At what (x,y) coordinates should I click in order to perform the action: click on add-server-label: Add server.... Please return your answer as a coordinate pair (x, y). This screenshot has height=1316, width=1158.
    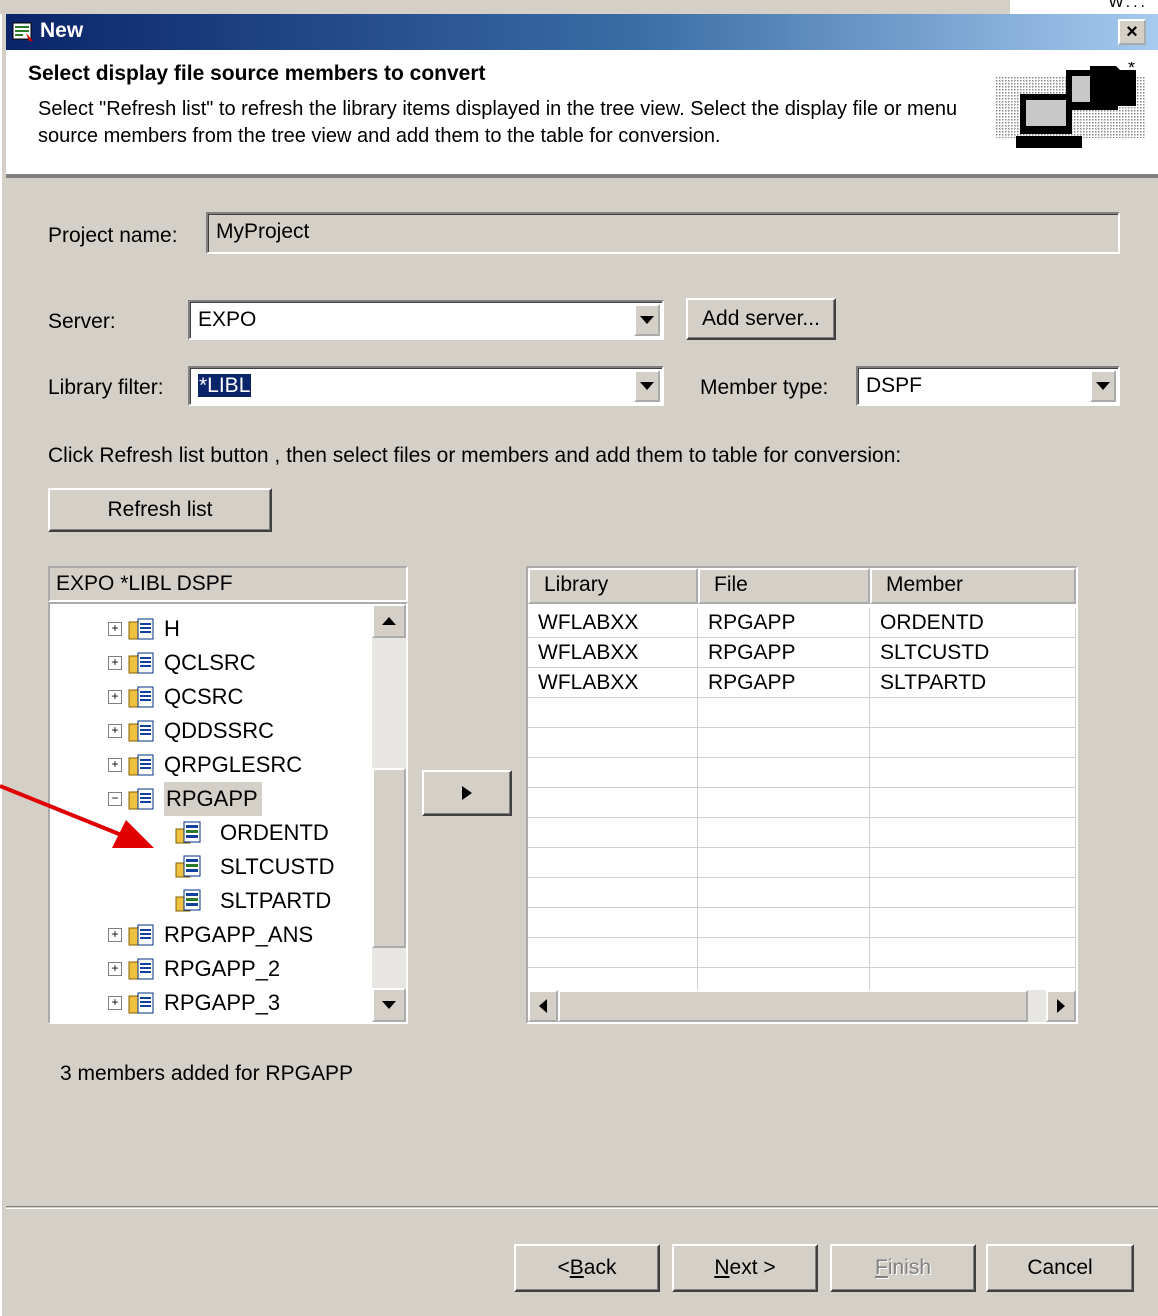
    Looking at the image, I should click on (761, 318).